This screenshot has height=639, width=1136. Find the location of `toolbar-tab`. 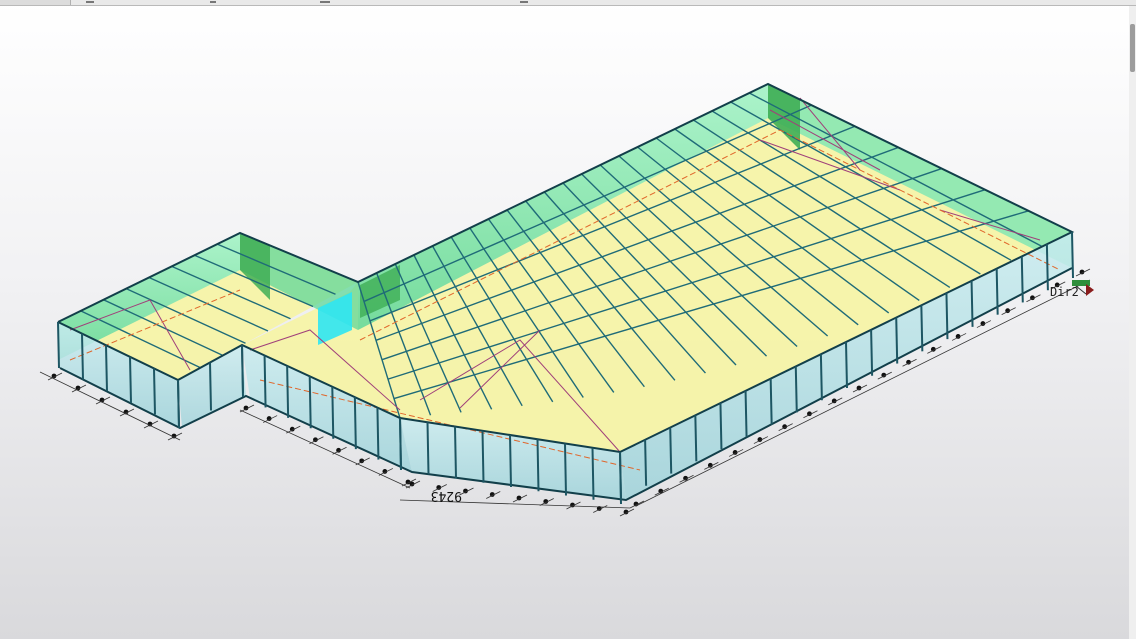

toolbar-tab is located at coordinates (35, 2).